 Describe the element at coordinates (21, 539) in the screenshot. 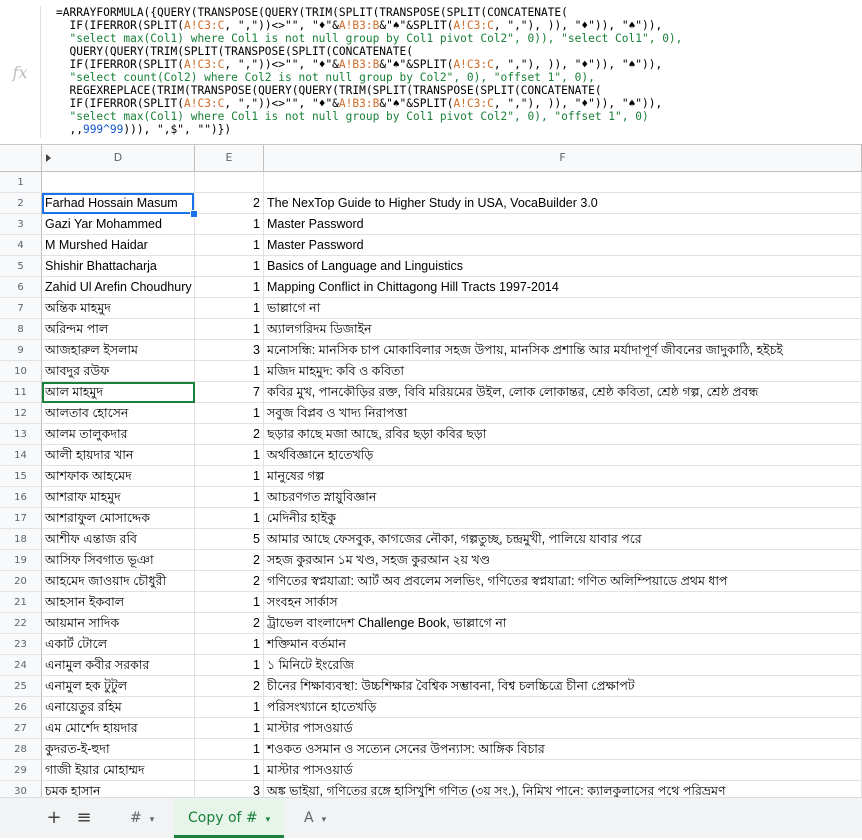

I see `row-number: 18` at that location.